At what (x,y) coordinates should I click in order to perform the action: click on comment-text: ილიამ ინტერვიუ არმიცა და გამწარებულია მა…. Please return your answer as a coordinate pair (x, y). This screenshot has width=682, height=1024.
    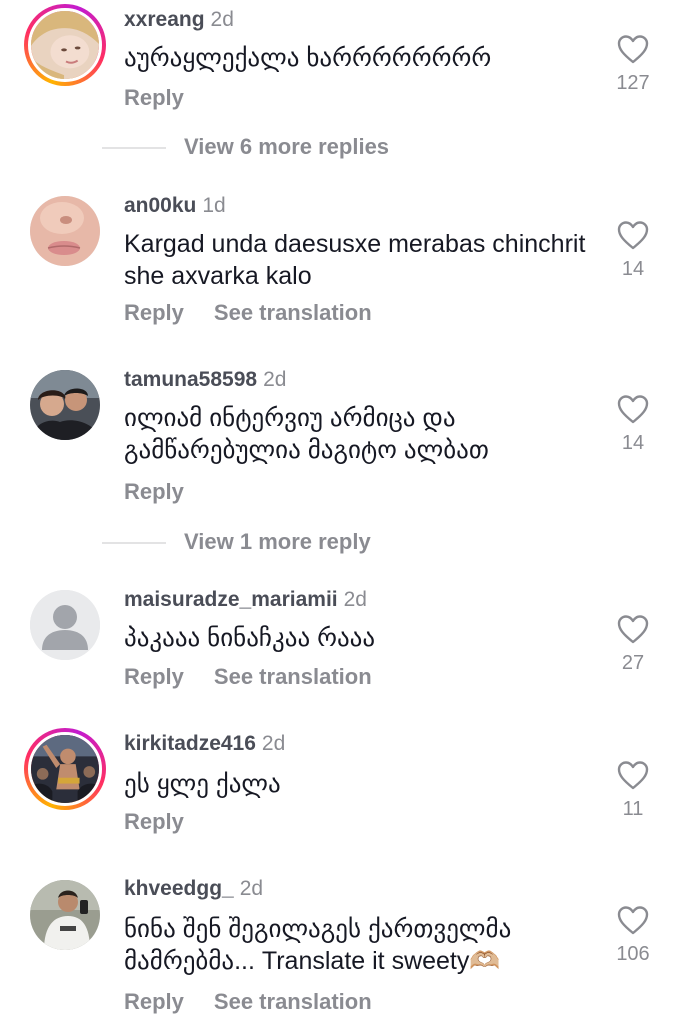
    Looking at the image, I should click on (306, 434).